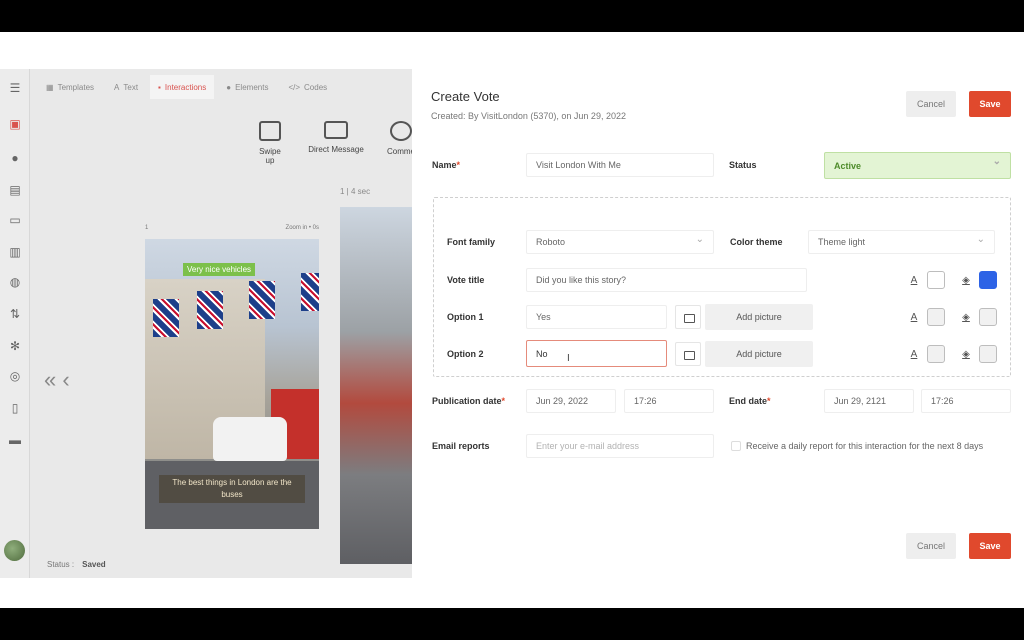  Describe the element at coordinates (512, 16) in the screenshot. I see `letterbox-top` at that location.